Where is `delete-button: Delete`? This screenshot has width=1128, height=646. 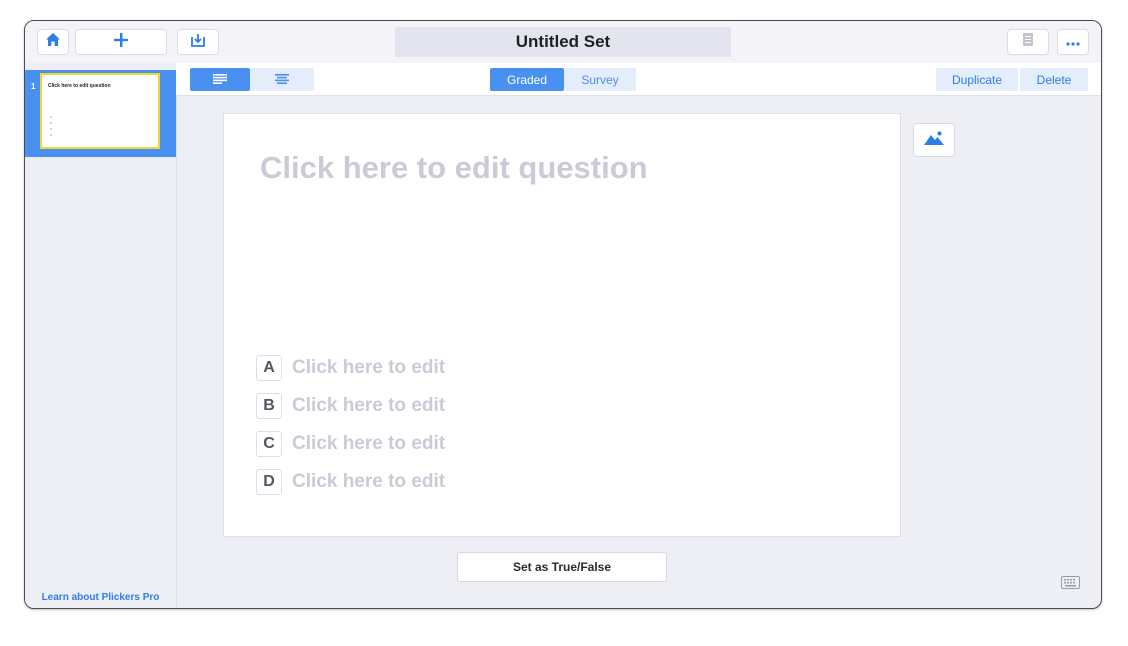 delete-button: Delete is located at coordinates (1054, 79).